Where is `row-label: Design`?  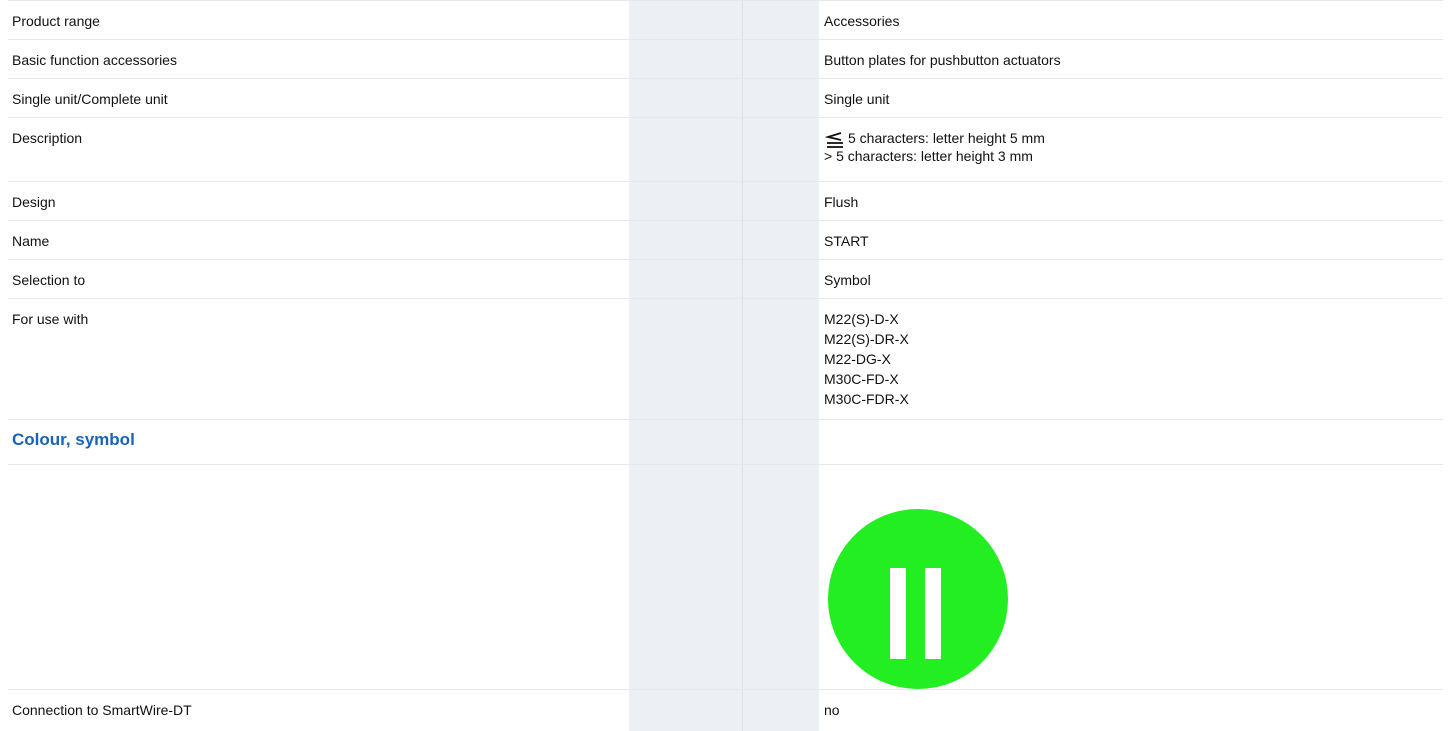
row-label: Design is located at coordinates (318, 201).